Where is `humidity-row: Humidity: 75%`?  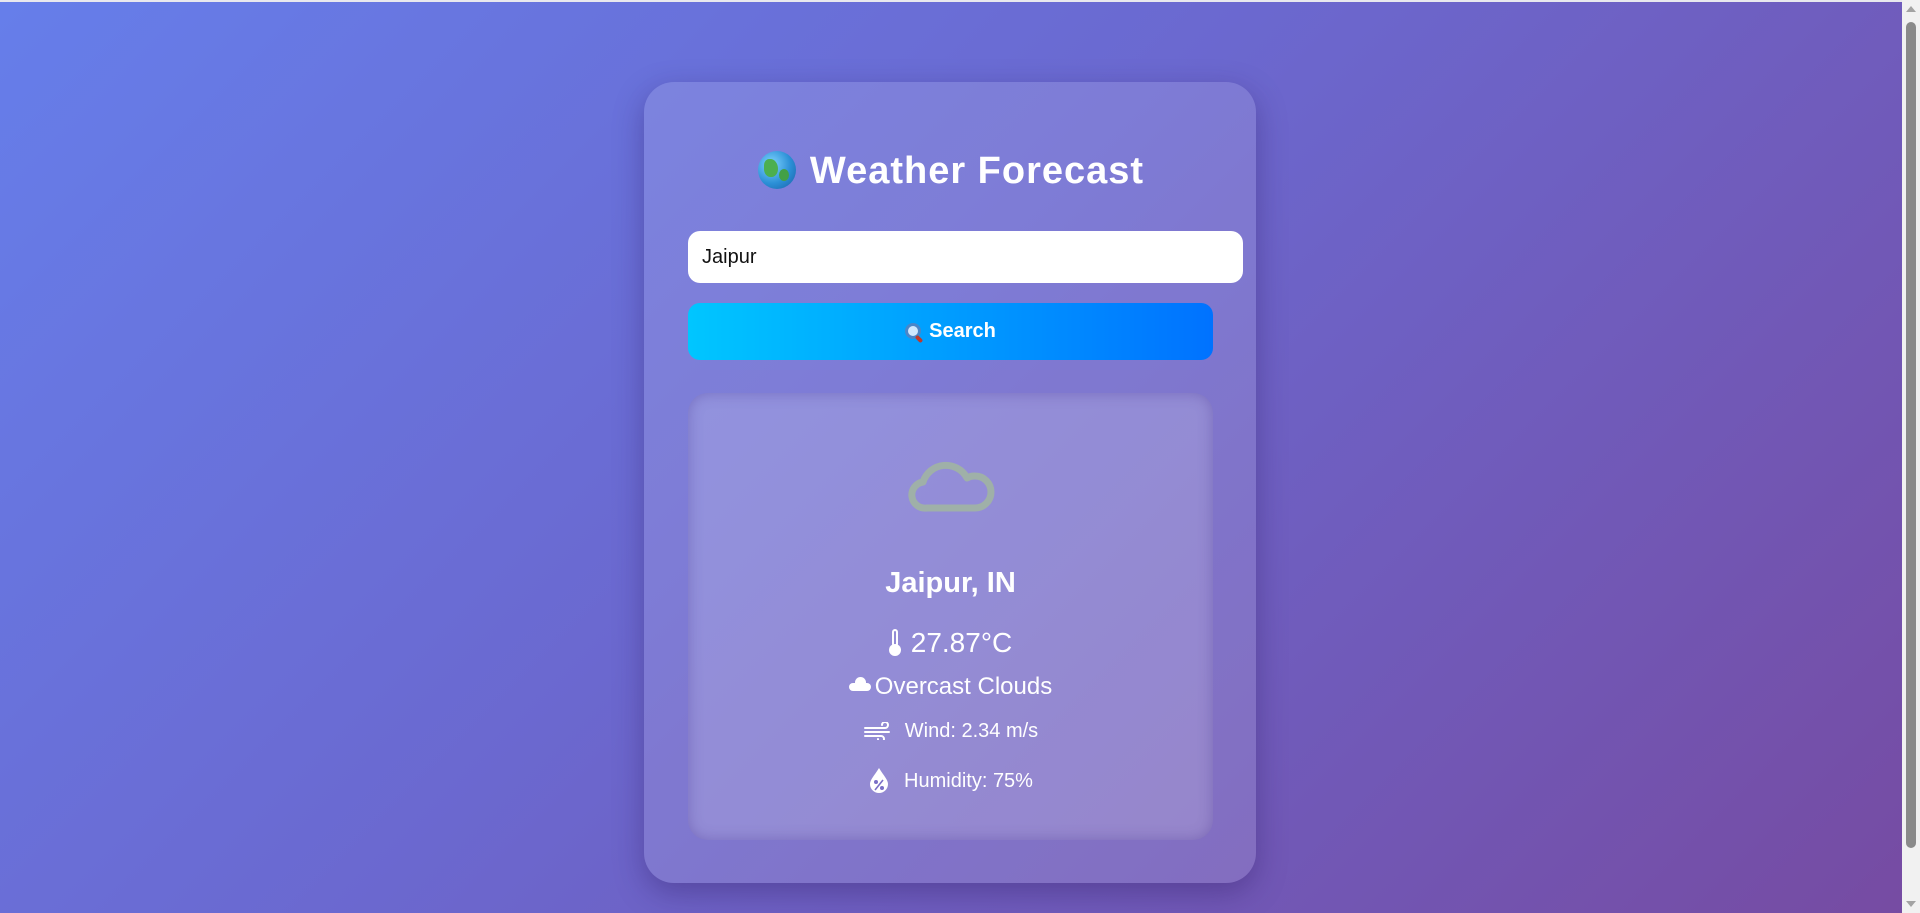
humidity-row: Humidity: 75% is located at coordinates (950, 780).